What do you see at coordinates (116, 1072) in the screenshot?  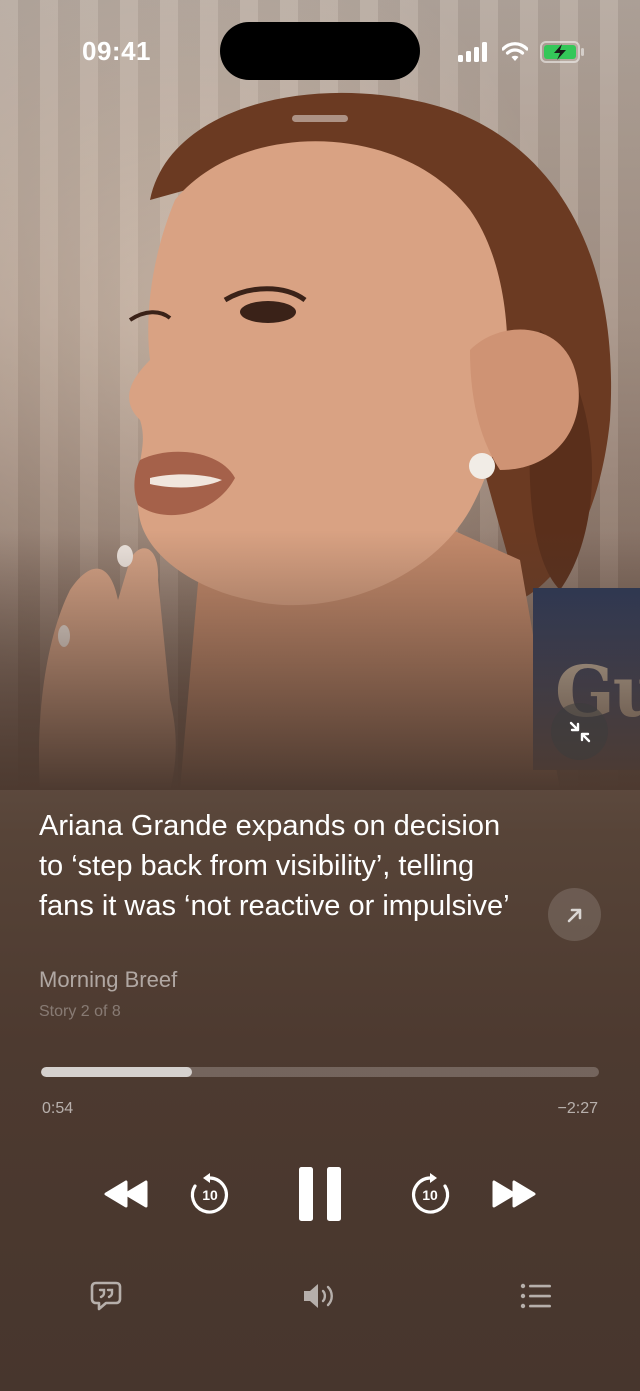 I see `playback-progress-fill` at bounding box center [116, 1072].